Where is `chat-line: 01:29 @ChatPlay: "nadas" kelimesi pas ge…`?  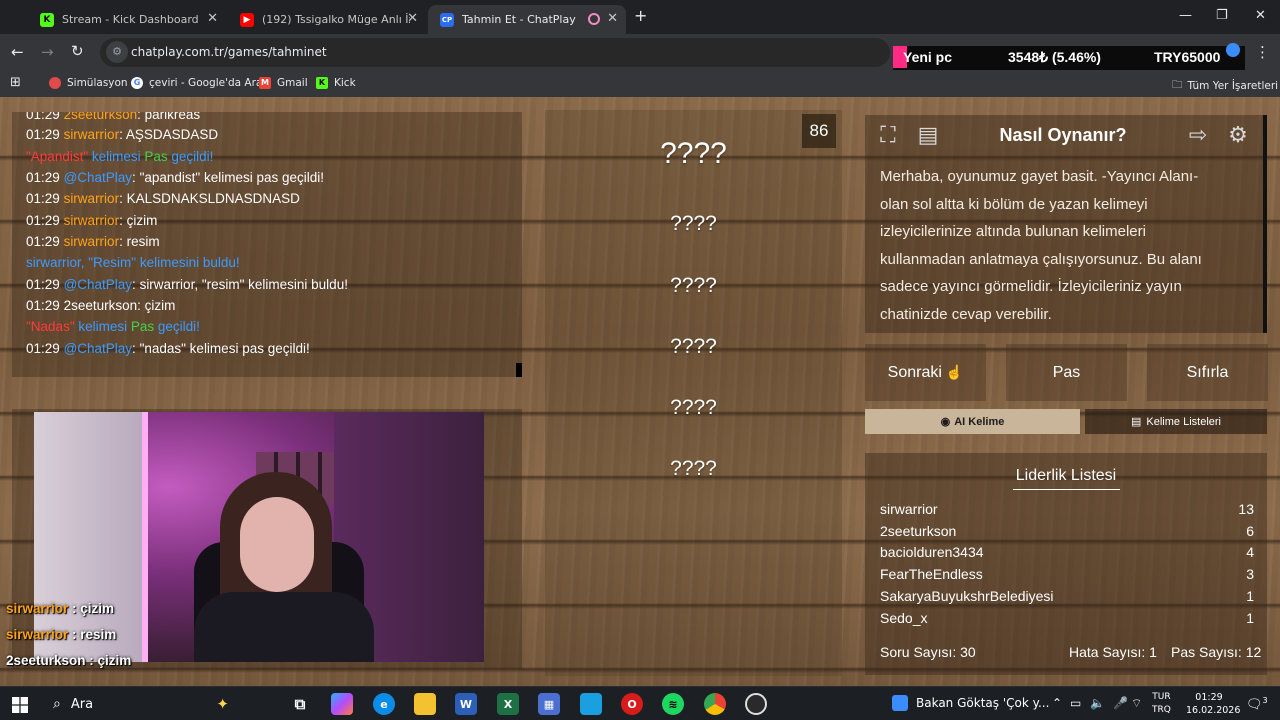 chat-line: 01:29 @ChatPlay: "nadas" kelimesi pas ge… is located at coordinates (168, 348).